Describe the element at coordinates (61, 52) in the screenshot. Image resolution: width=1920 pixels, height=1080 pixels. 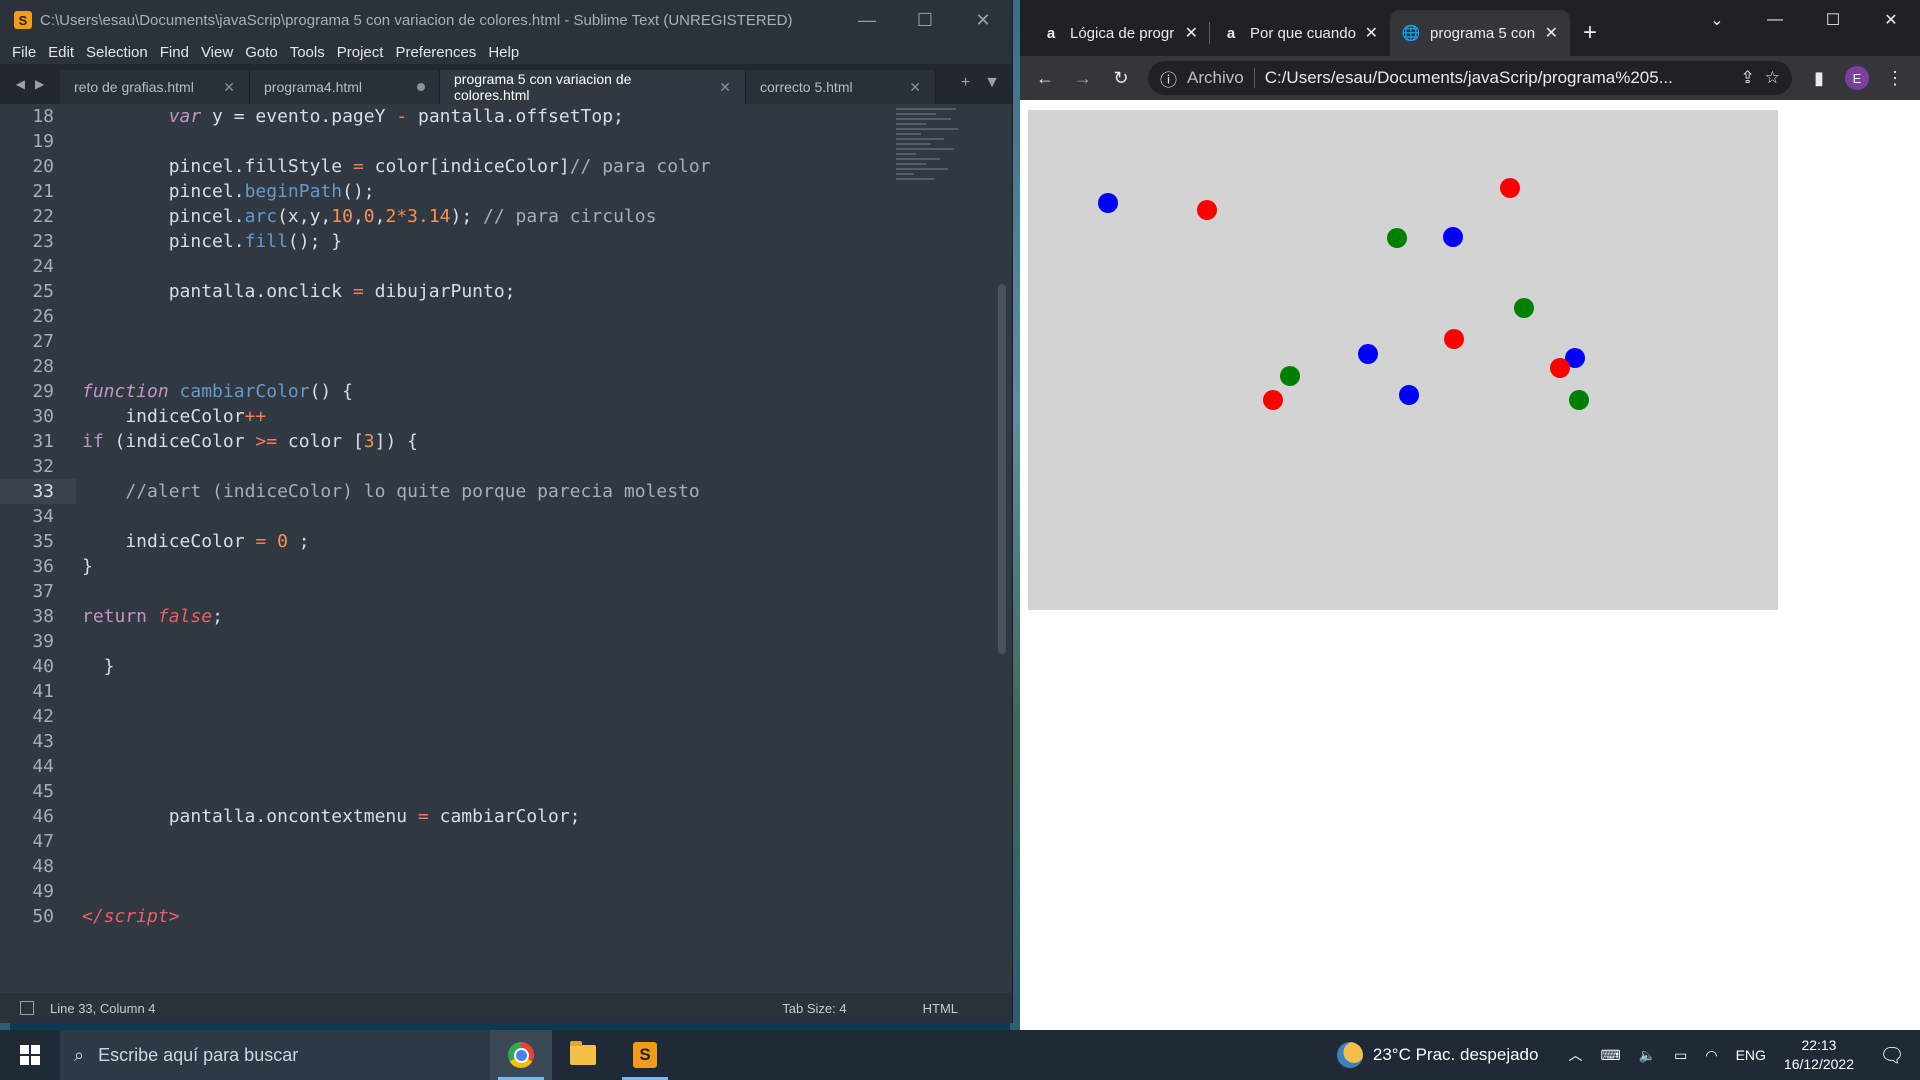
I see `menu-edit: Edit` at that location.